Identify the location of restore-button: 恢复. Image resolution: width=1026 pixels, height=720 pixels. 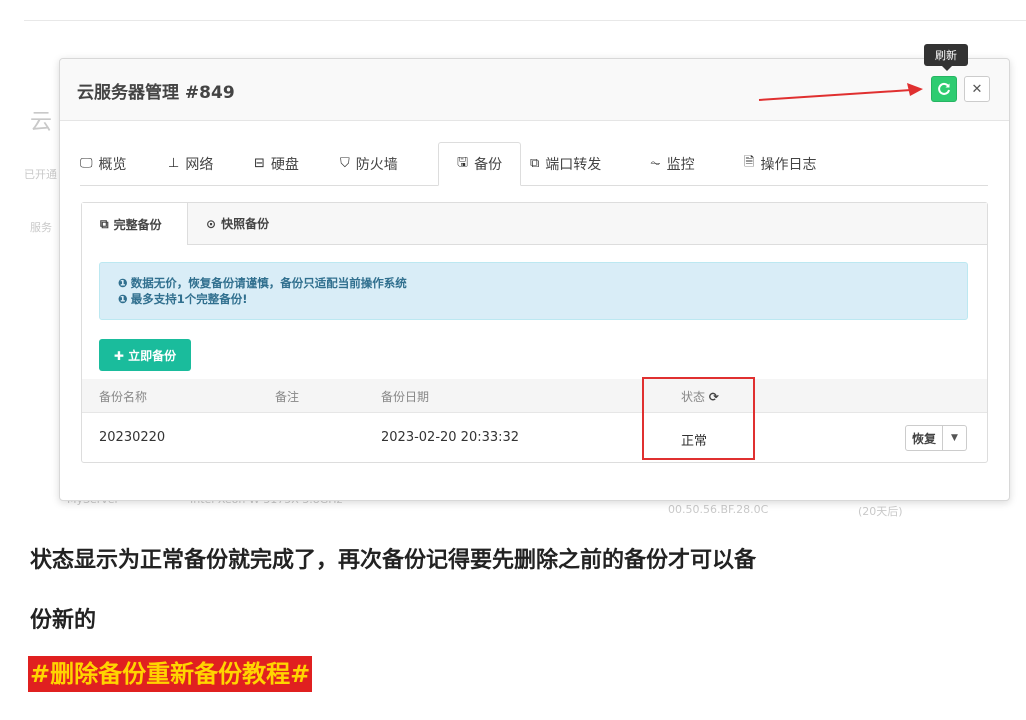
(924, 438).